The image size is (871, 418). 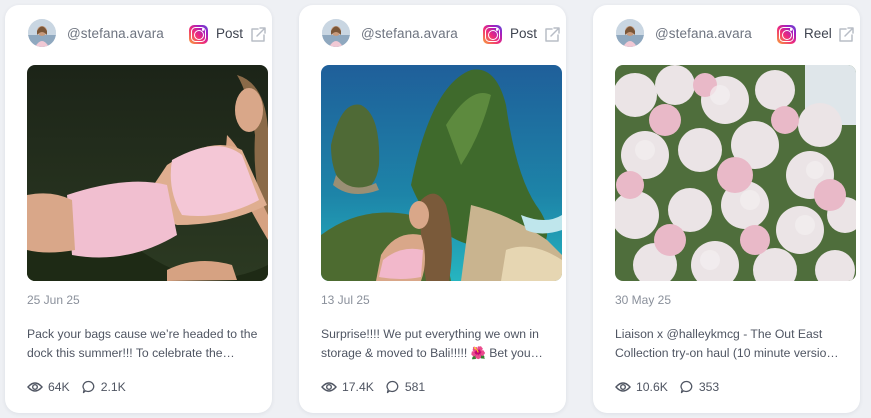 I want to click on post-date: 25 Jun 25, so click(x=53, y=300).